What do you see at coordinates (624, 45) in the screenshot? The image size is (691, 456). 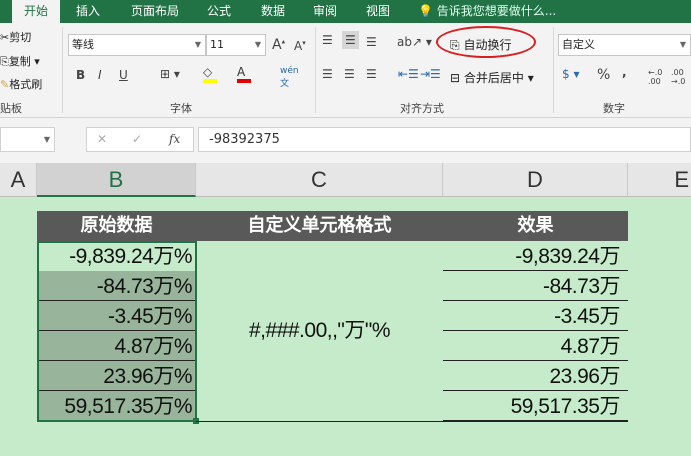 I see `number-format-select: 自定义 ▼` at bounding box center [624, 45].